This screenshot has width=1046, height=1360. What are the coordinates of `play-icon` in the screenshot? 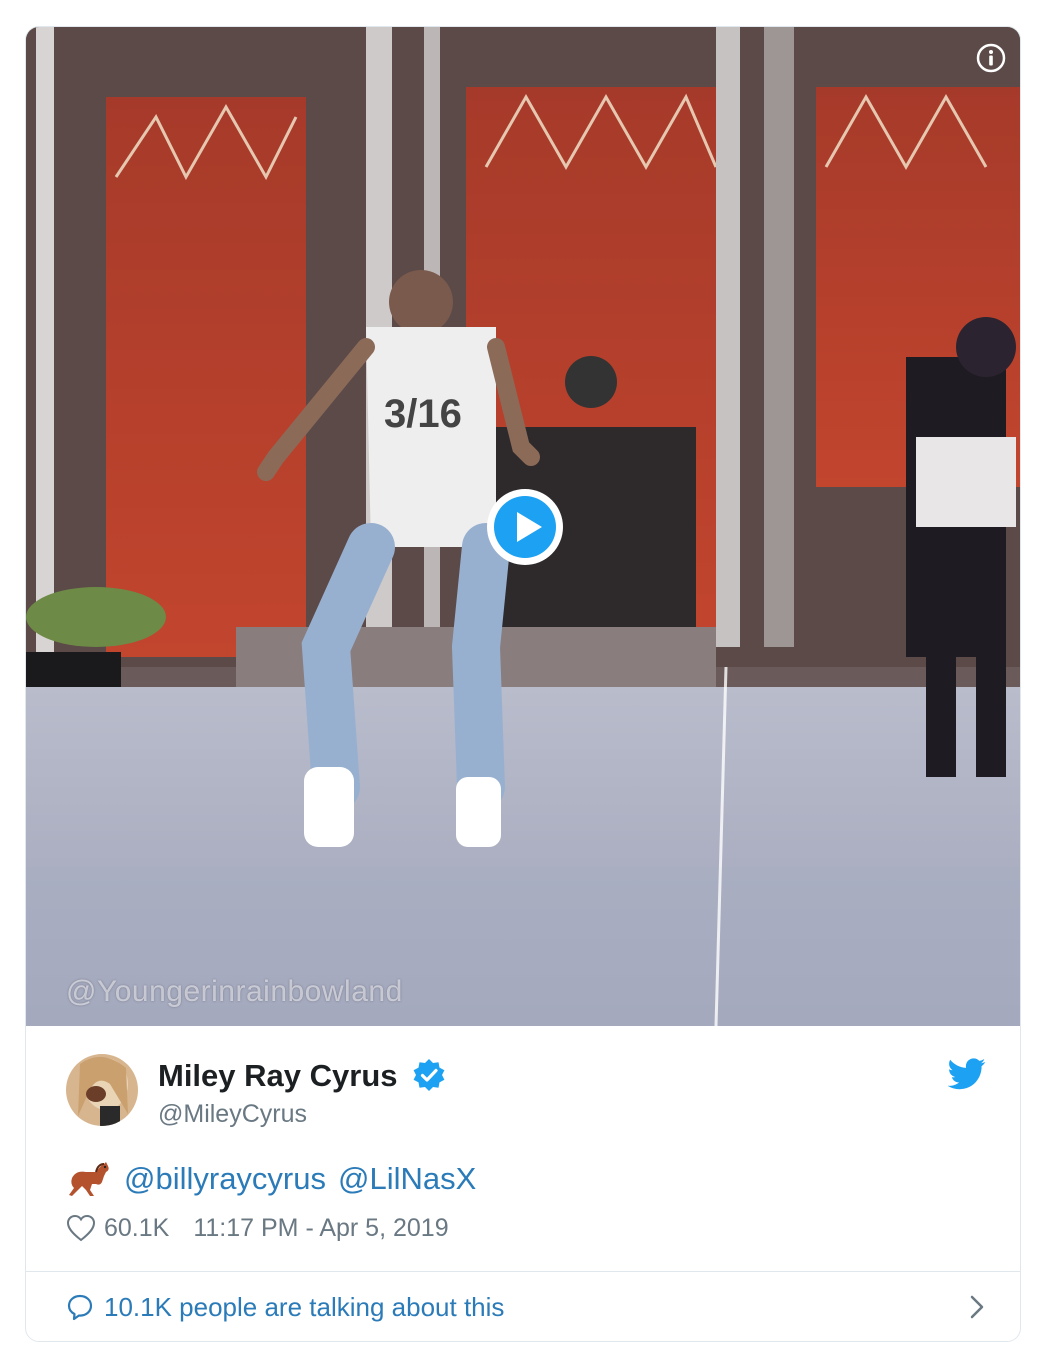 It's located at (525, 527).